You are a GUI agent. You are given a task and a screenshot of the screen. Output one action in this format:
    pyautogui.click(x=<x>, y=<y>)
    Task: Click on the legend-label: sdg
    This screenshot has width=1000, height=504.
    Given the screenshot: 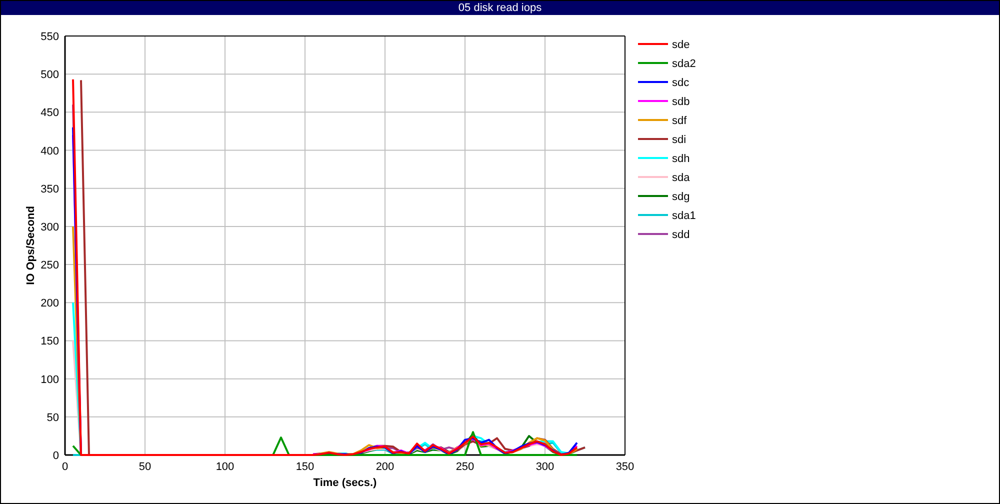 What is the action you would take?
    pyautogui.click(x=681, y=197)
    